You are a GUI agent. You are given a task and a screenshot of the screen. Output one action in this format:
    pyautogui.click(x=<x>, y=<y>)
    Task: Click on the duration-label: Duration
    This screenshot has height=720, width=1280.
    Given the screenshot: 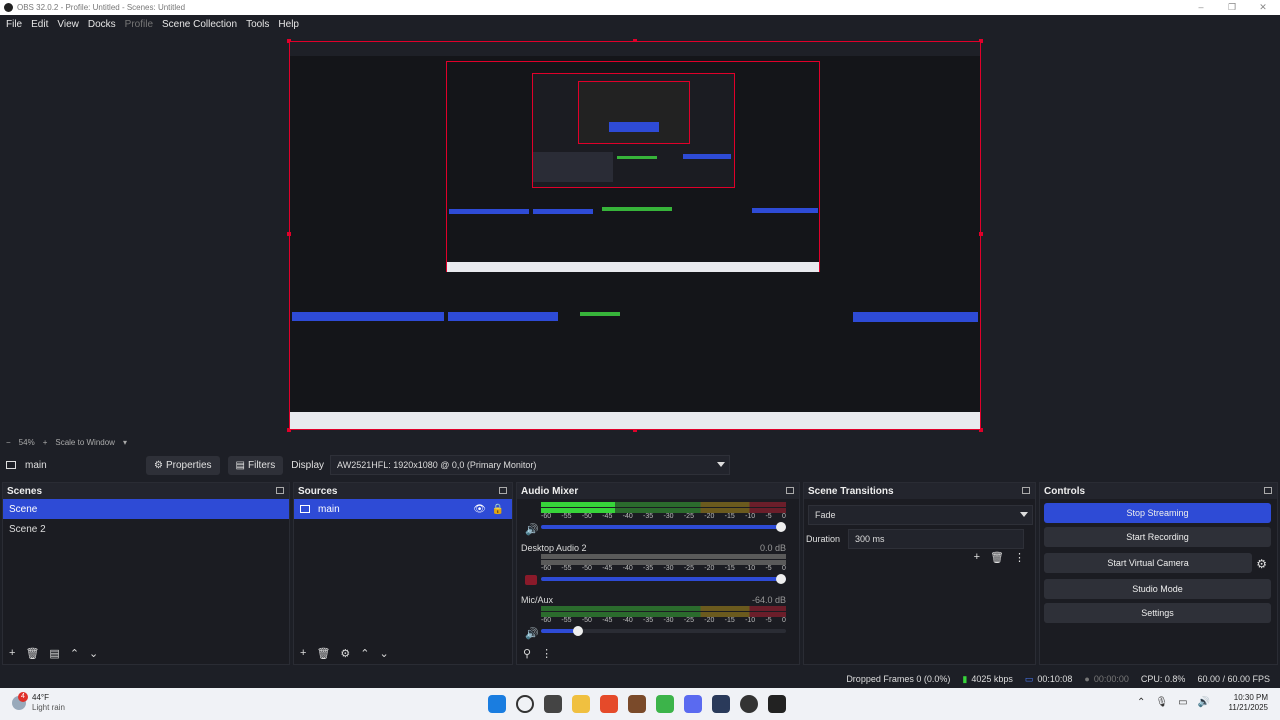 What is the action you would take?
    pyautogui.click(x=823, y=539)
    